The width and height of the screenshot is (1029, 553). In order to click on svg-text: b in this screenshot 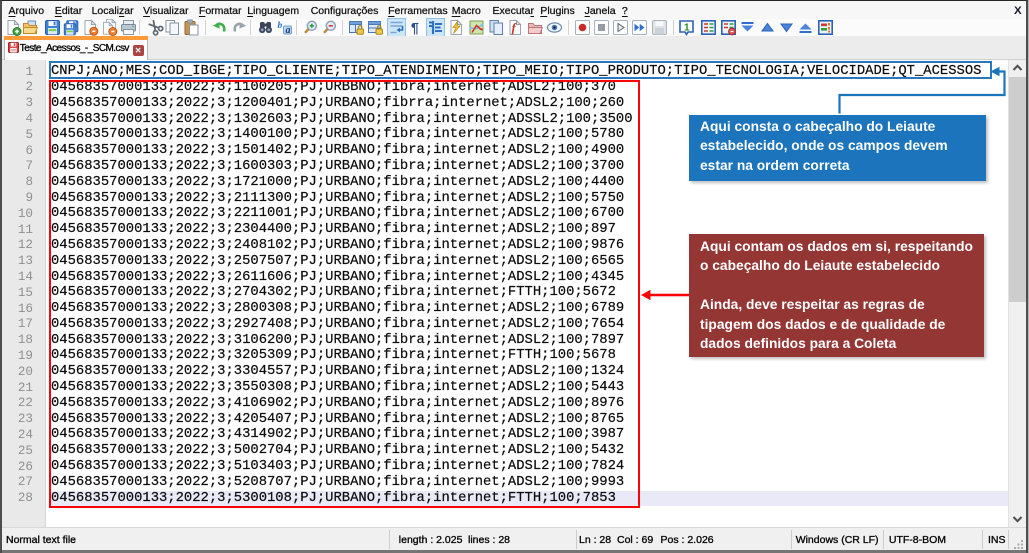, I will do `click(279, 26)`.